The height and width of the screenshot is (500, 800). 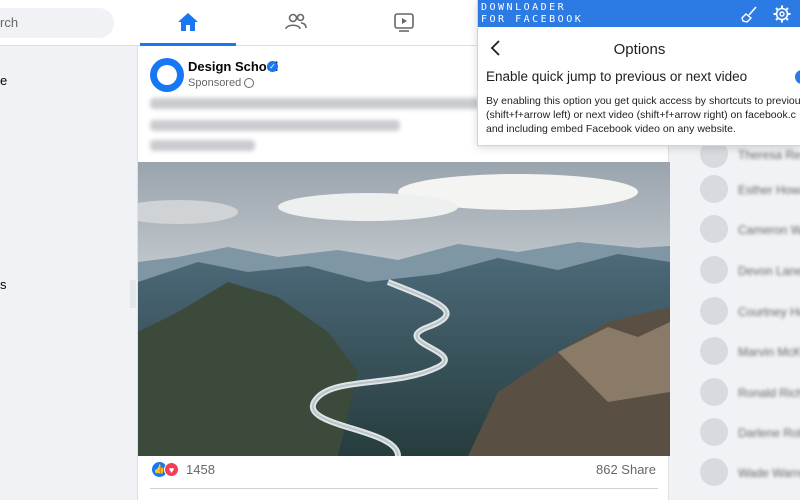 I want to click on contact-item: Esther Howa, so click(x=750, y=190).